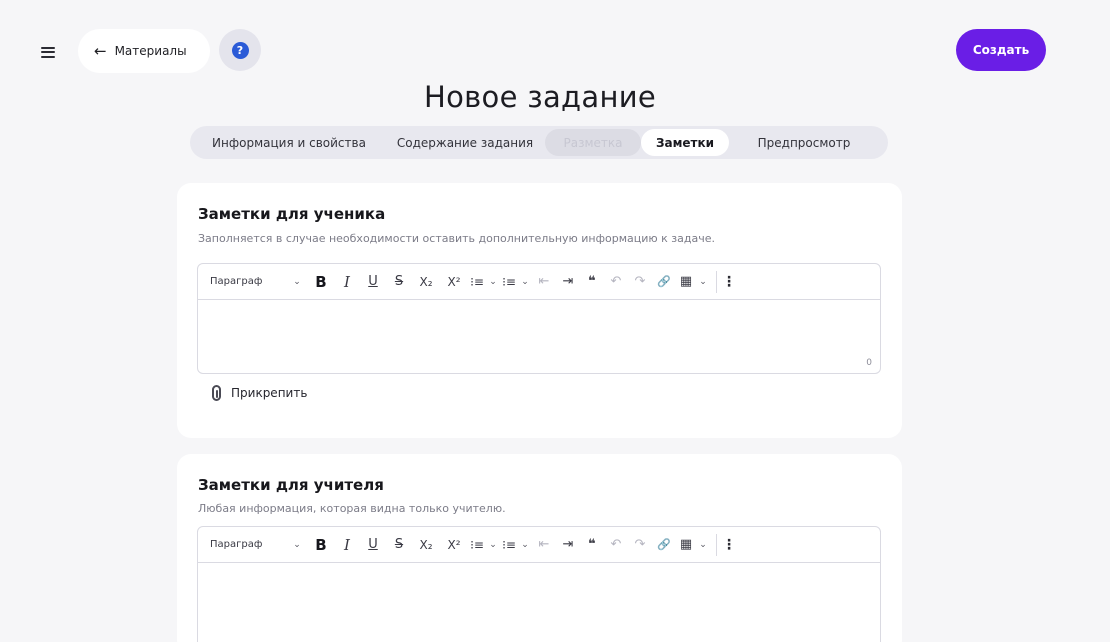 The height and width of the screenshot is (642, 1110). I want to click on teacher-notes-textarea, so click(539, 602).